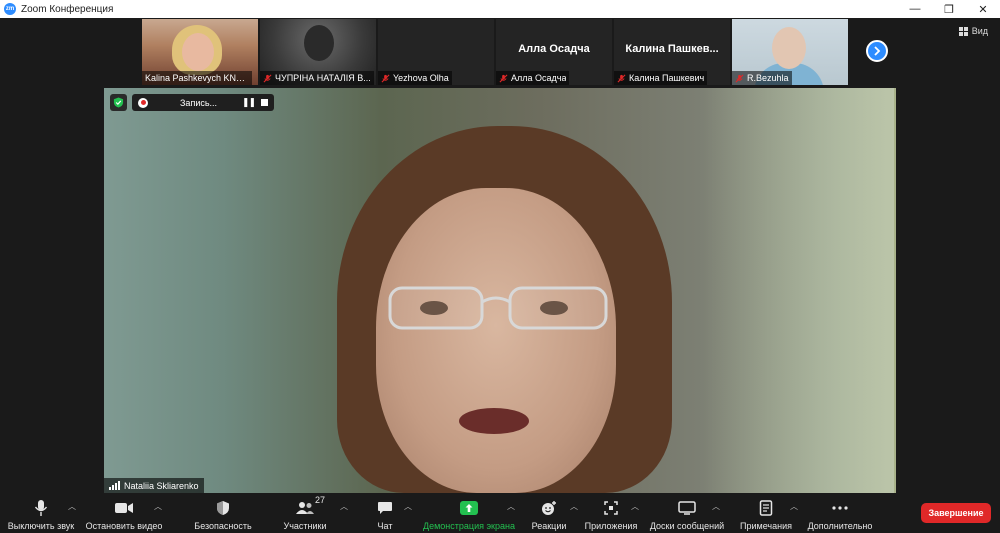  What do you see at coordinates (956, 513) in the screenshot?
I see `end-meeting-button: Завершение` at bounding box center [956, 513].